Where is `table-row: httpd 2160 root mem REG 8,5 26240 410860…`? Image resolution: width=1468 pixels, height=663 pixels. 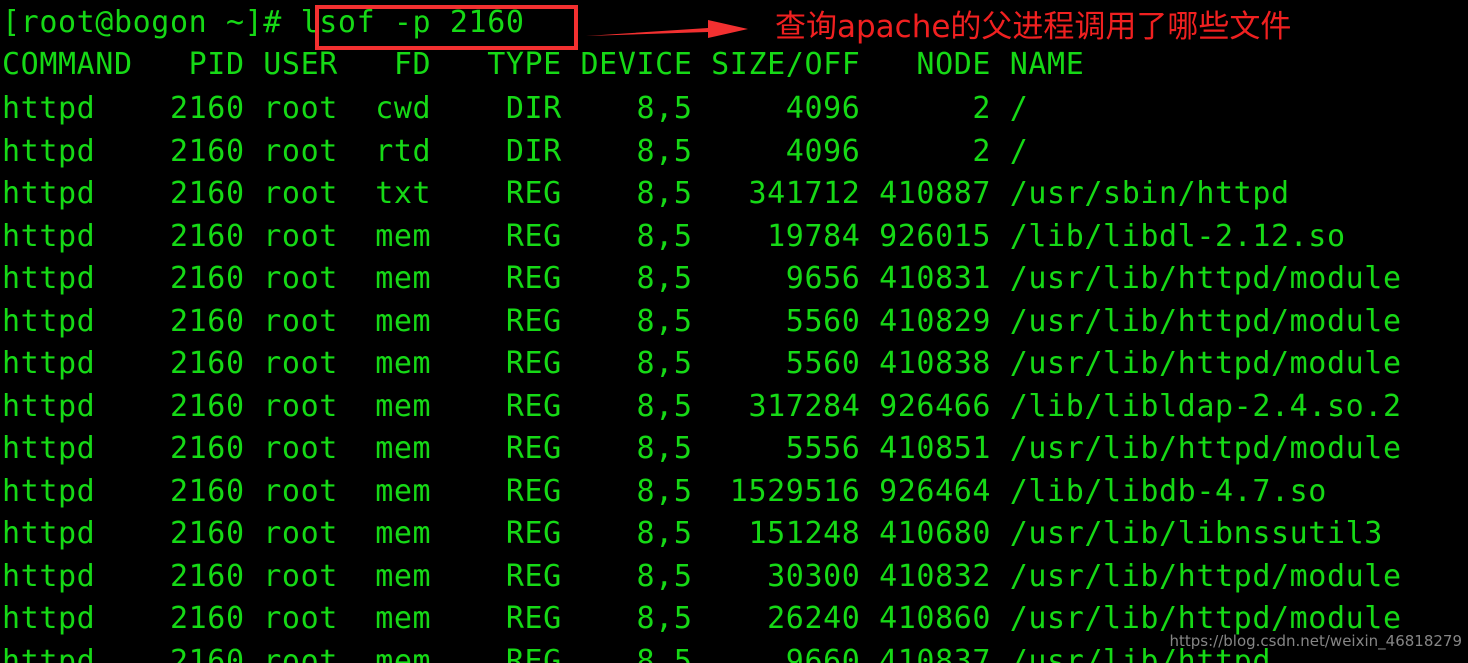
table-row: httpd 2160 root mem REG 8,5 26240 410860… is located at coordinates (702, 618).